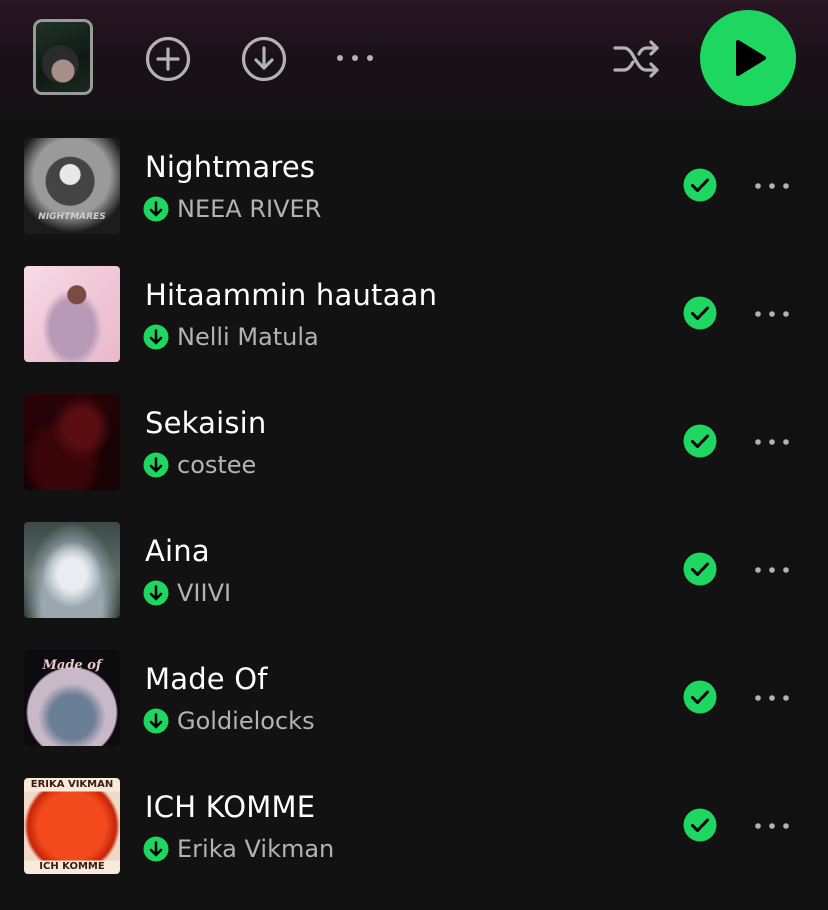 Image resolution: width=828 pixels, height=910 pixels. Describe the element at coordinates (291, 295) in the screenshot. I see `track-title: Hitaammin hautaan` at that location.